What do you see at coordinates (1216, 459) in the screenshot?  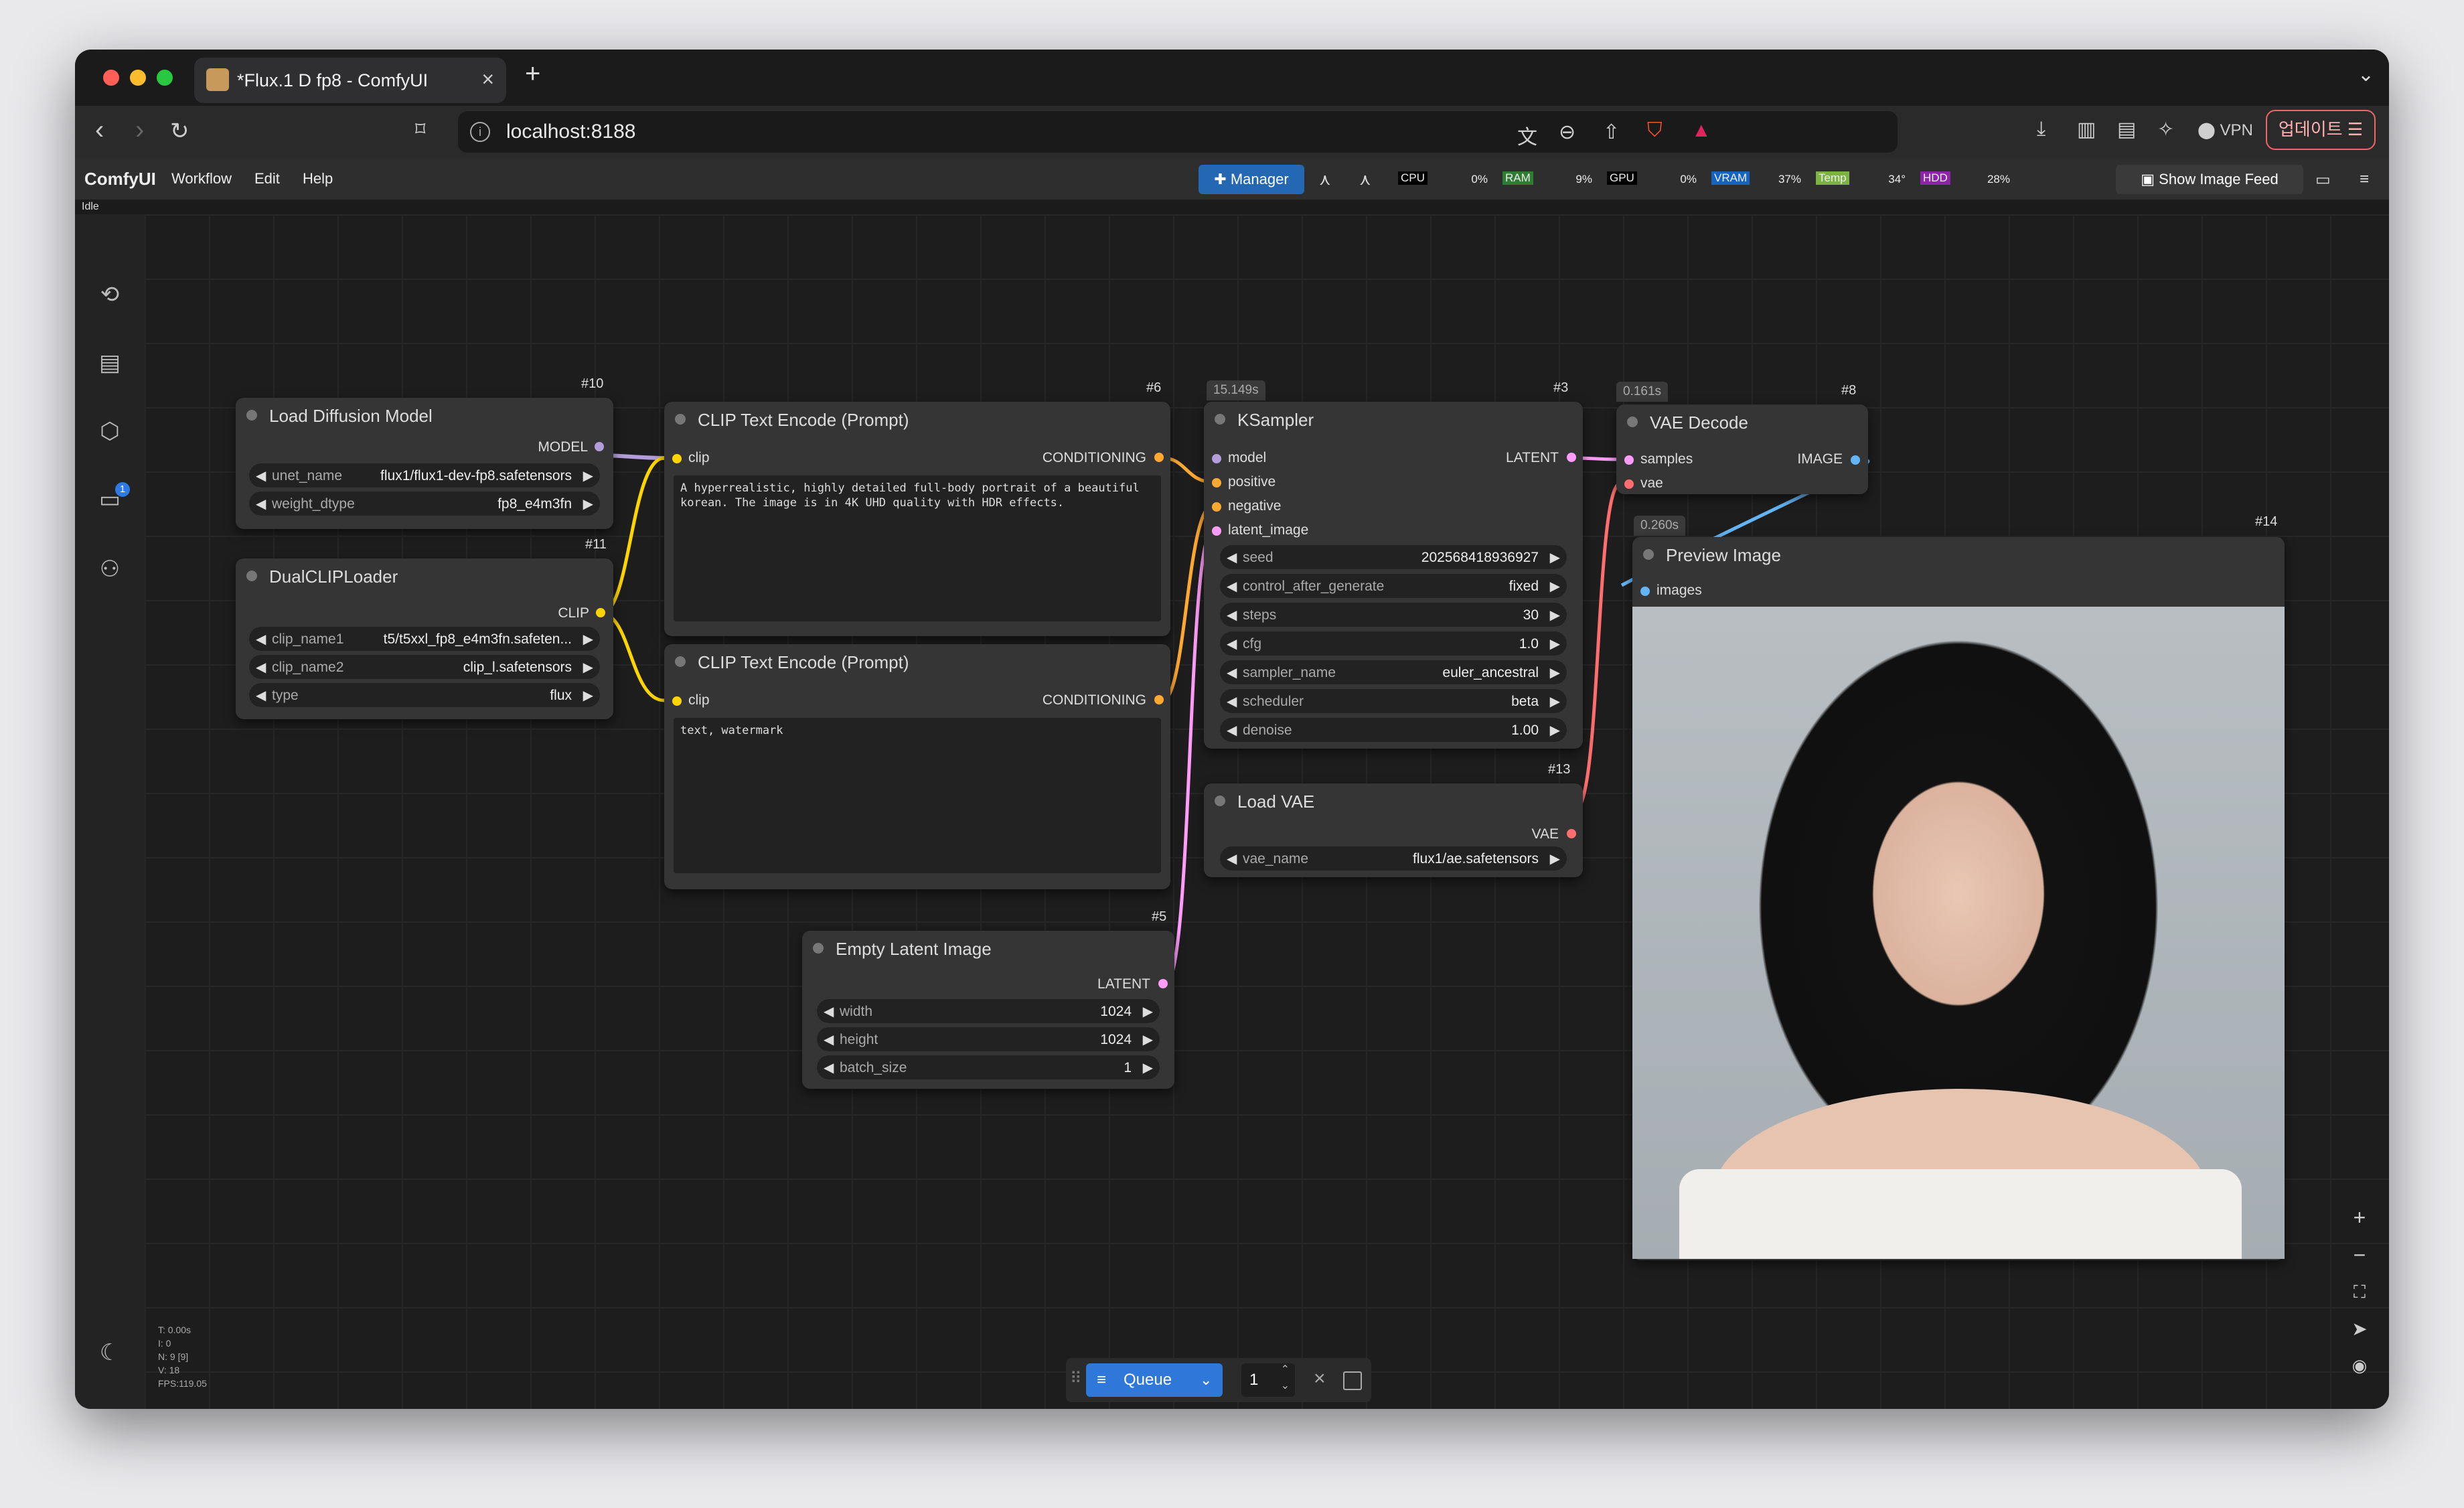 I see `input-slot-model` at bounding box center [1216, 459].